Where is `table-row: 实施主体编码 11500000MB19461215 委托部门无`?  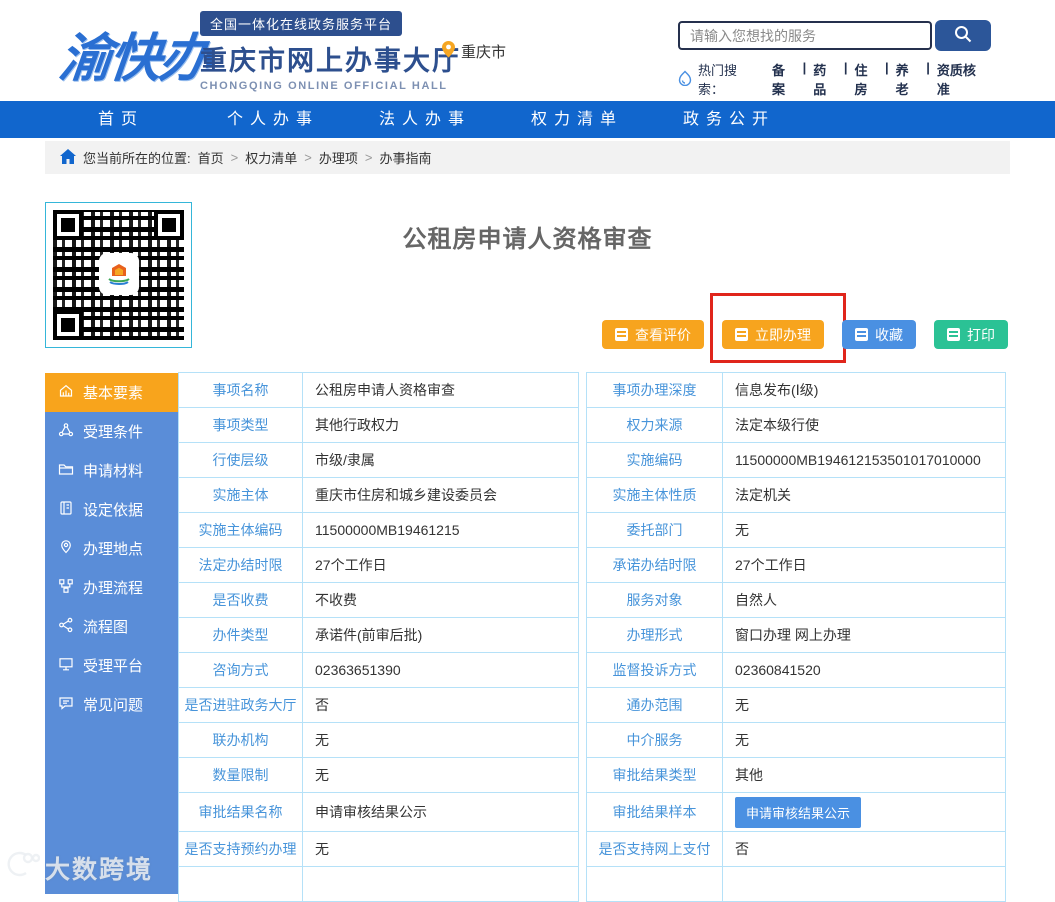
table-row: 实施主体编码 11500000MB19461215 委托部门无 is located at coordinates (593, 530).